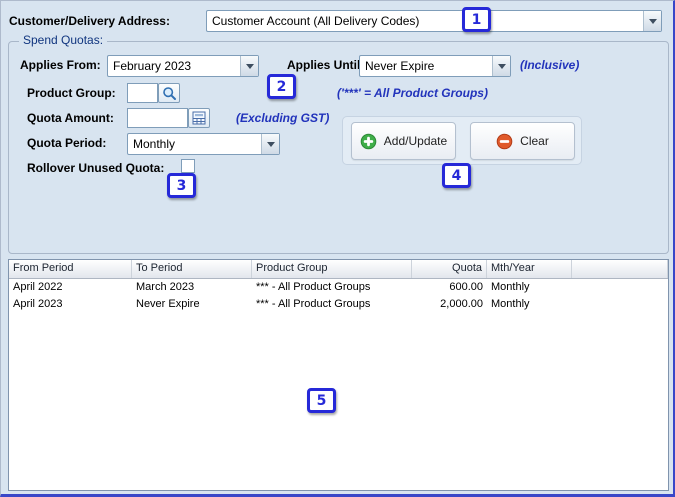  Describe the element at coordinates (456, 175) in the screenshot. I see `som-mark-4: 4` at that location.